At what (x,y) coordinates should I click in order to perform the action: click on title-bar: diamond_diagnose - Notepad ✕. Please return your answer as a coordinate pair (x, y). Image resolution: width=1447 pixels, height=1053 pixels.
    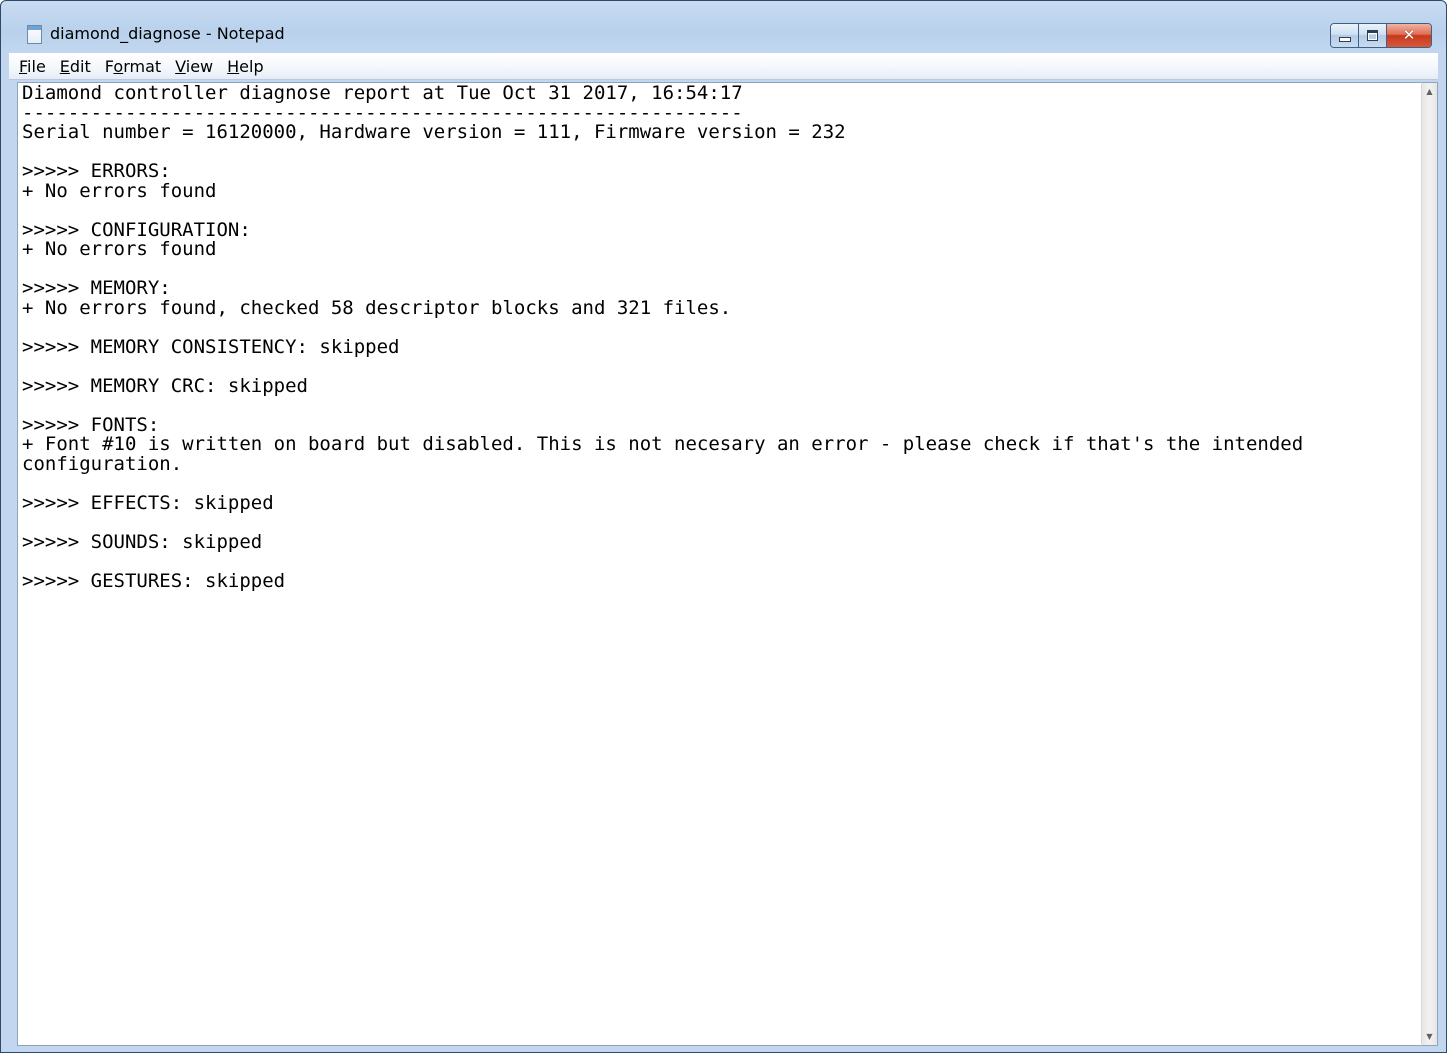
    Looking at the image, I should click on (723, 27).